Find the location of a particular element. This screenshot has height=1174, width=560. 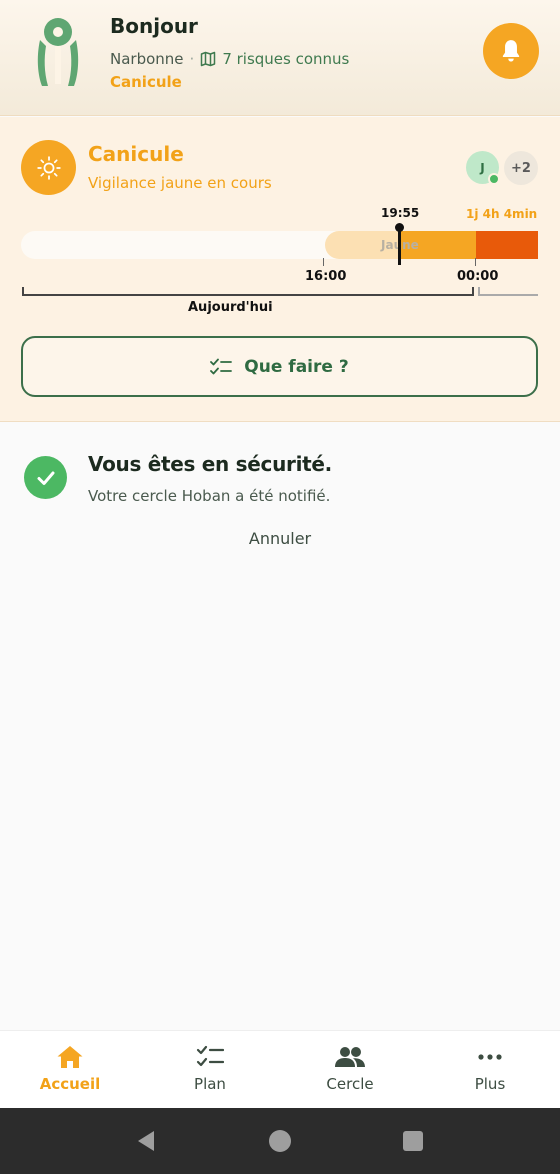

location-row: Narbonne · 7 risques connus is located at coordinates (229, 59).